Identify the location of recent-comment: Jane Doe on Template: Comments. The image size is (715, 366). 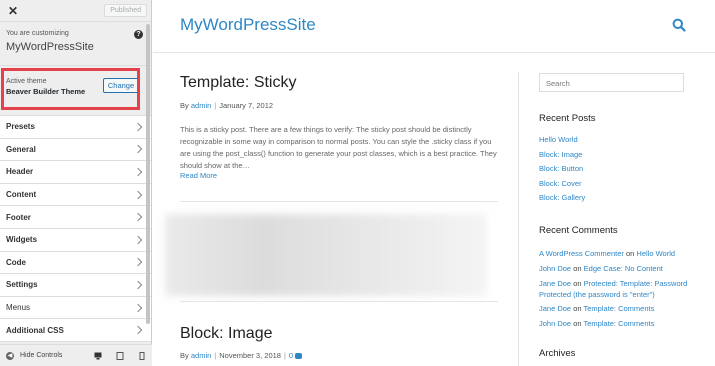
(597, 309).